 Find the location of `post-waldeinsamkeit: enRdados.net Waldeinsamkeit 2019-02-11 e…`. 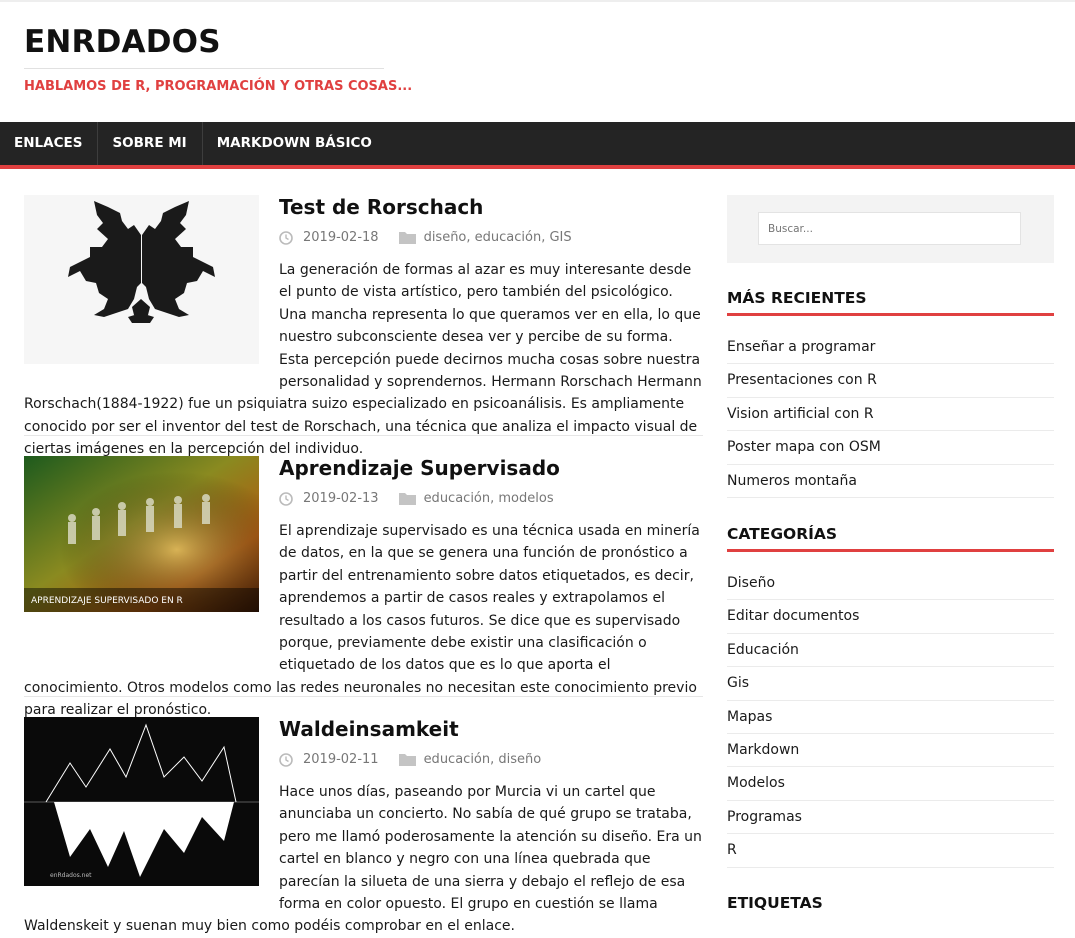

post-waldeinsamkeit: enRdados.net Waldeinsamkeit 2019-02-11 e… is located at coordinates (363, 825).